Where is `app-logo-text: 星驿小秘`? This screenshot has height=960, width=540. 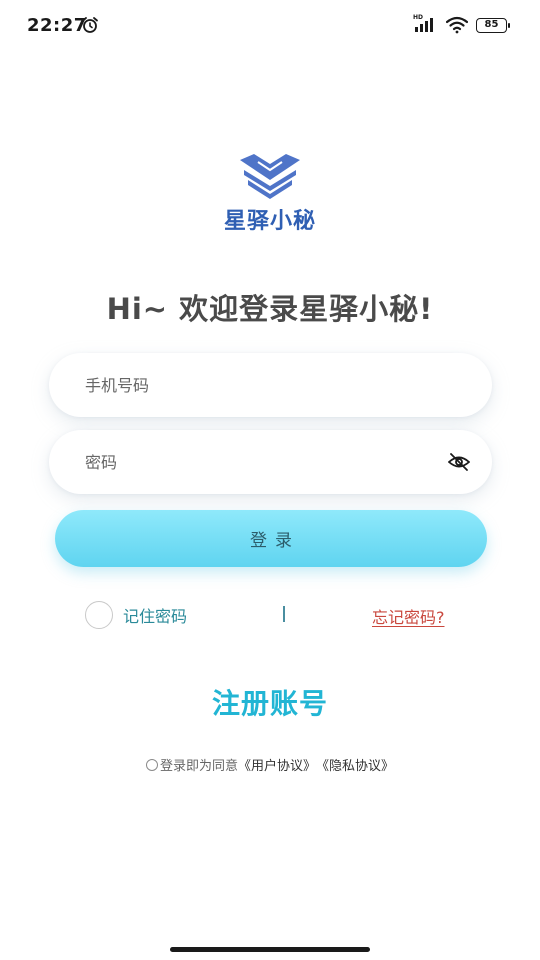 app-logo-text: 星驿小秘 is located at coordinates (269, 221).